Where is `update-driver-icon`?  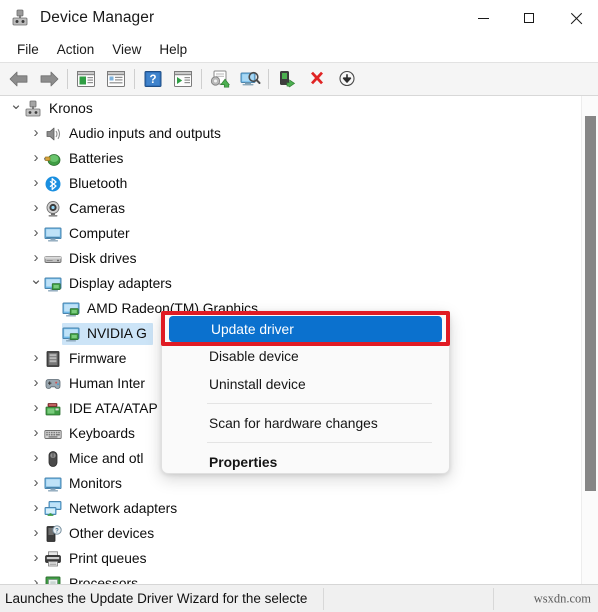
update-driver-icon is located at coordinates (220, 79).